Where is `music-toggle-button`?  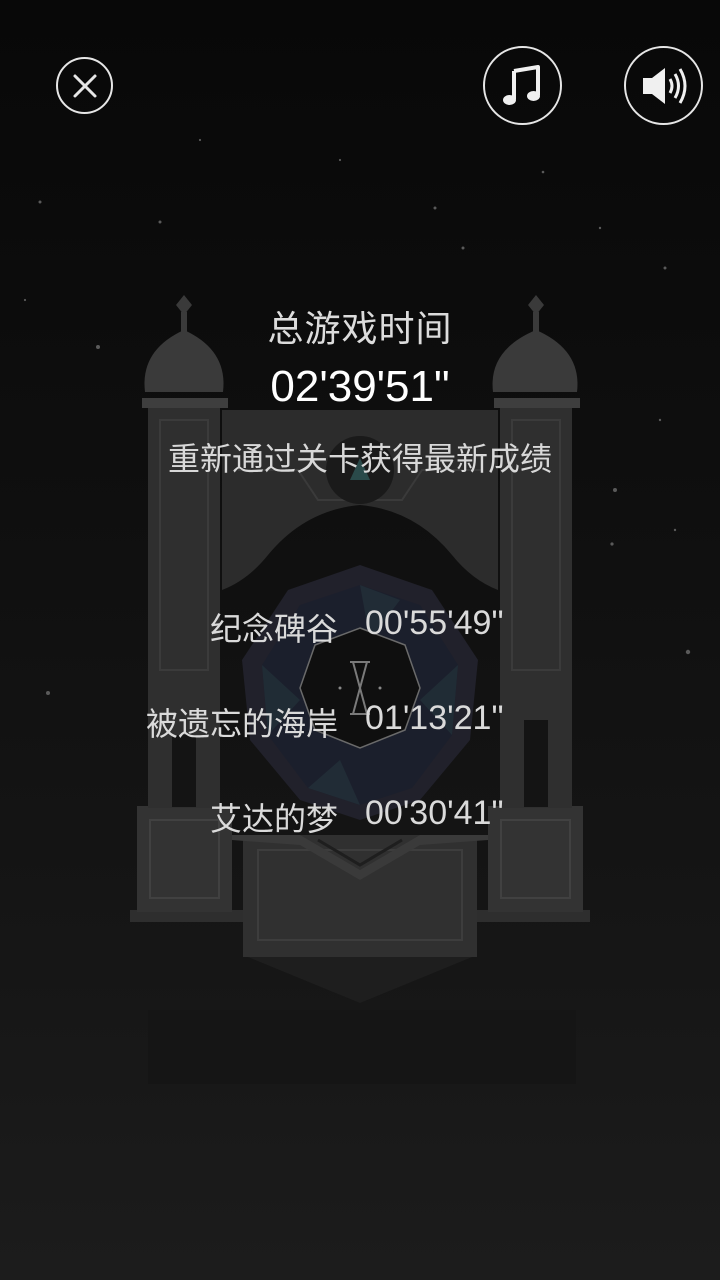
music-toggle-button is located at coordinates (522, 85).